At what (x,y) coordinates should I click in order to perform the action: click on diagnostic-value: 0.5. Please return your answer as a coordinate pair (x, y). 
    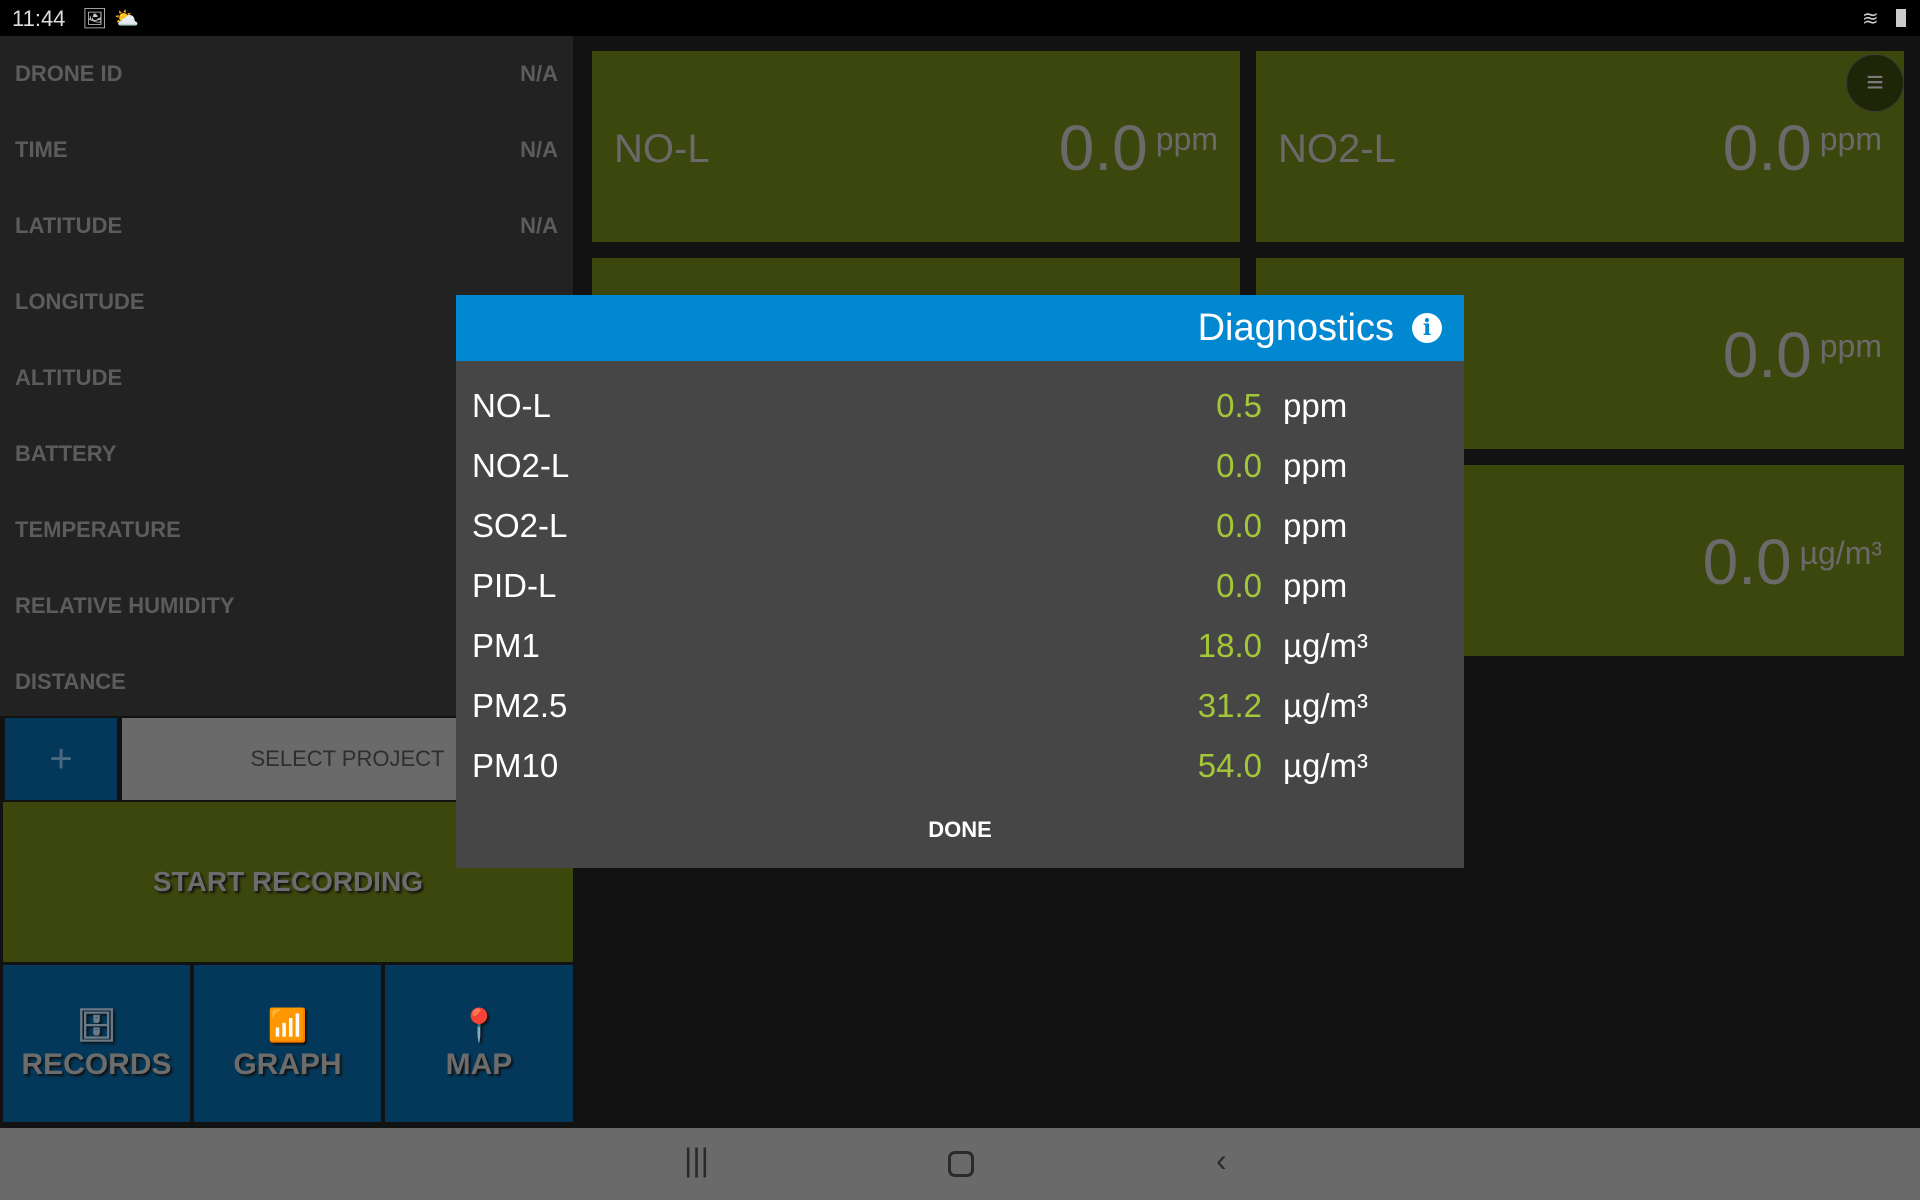
    Looking at the image, I should click on (1239, 405).